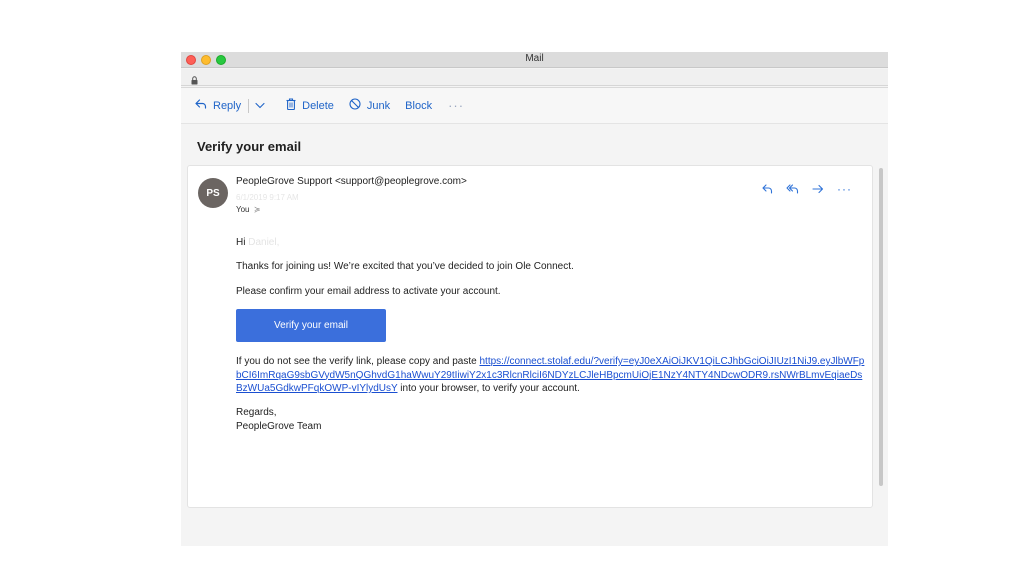 The height and width of the screenshot is (576, 1024). What do you see at coordinates (227, 105) in the screenshot?
I see `reply-label: Reply` at bounding box center [227, 105].